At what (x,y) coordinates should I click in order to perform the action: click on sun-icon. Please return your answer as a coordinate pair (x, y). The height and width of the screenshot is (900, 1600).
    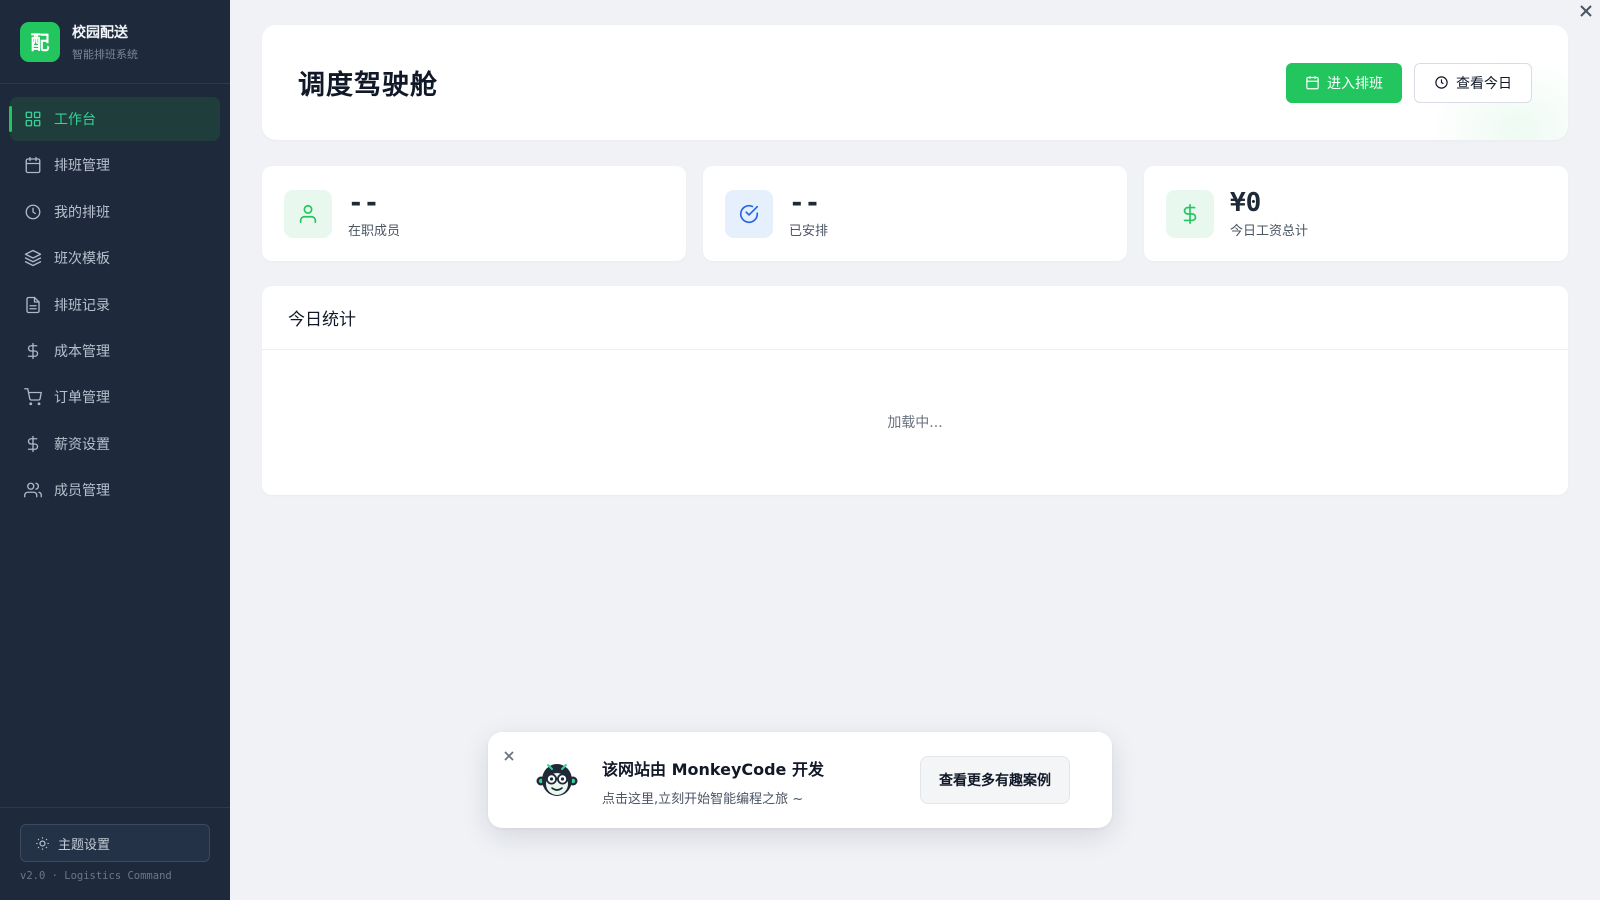
    Looking at the image, I should click on (42, 843).